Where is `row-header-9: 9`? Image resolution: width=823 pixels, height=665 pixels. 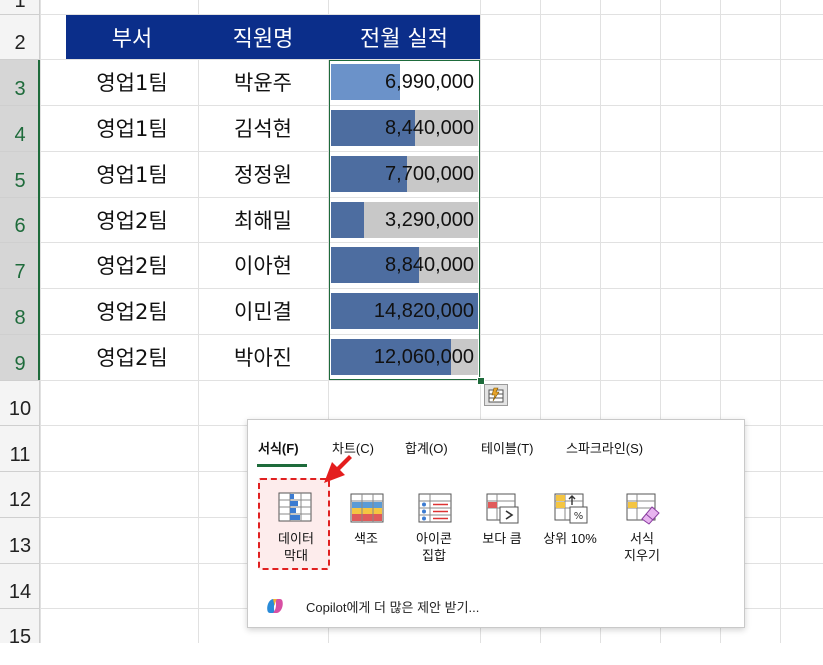 row-header-9: 9 is located at coordinates (20, 357).